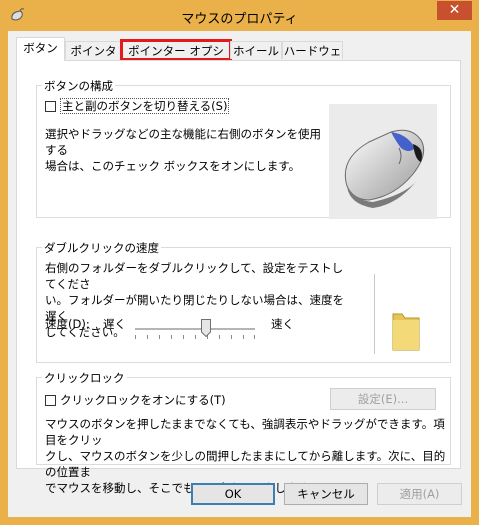 The height and width of the screenshot is (525, 479). Describe the element at coordinates (245, 464) in the screenshot. I see `description-line: クし、マウスのボタンを少しの間押したままにしてから離します。次に、目的の位置ま` at that location.